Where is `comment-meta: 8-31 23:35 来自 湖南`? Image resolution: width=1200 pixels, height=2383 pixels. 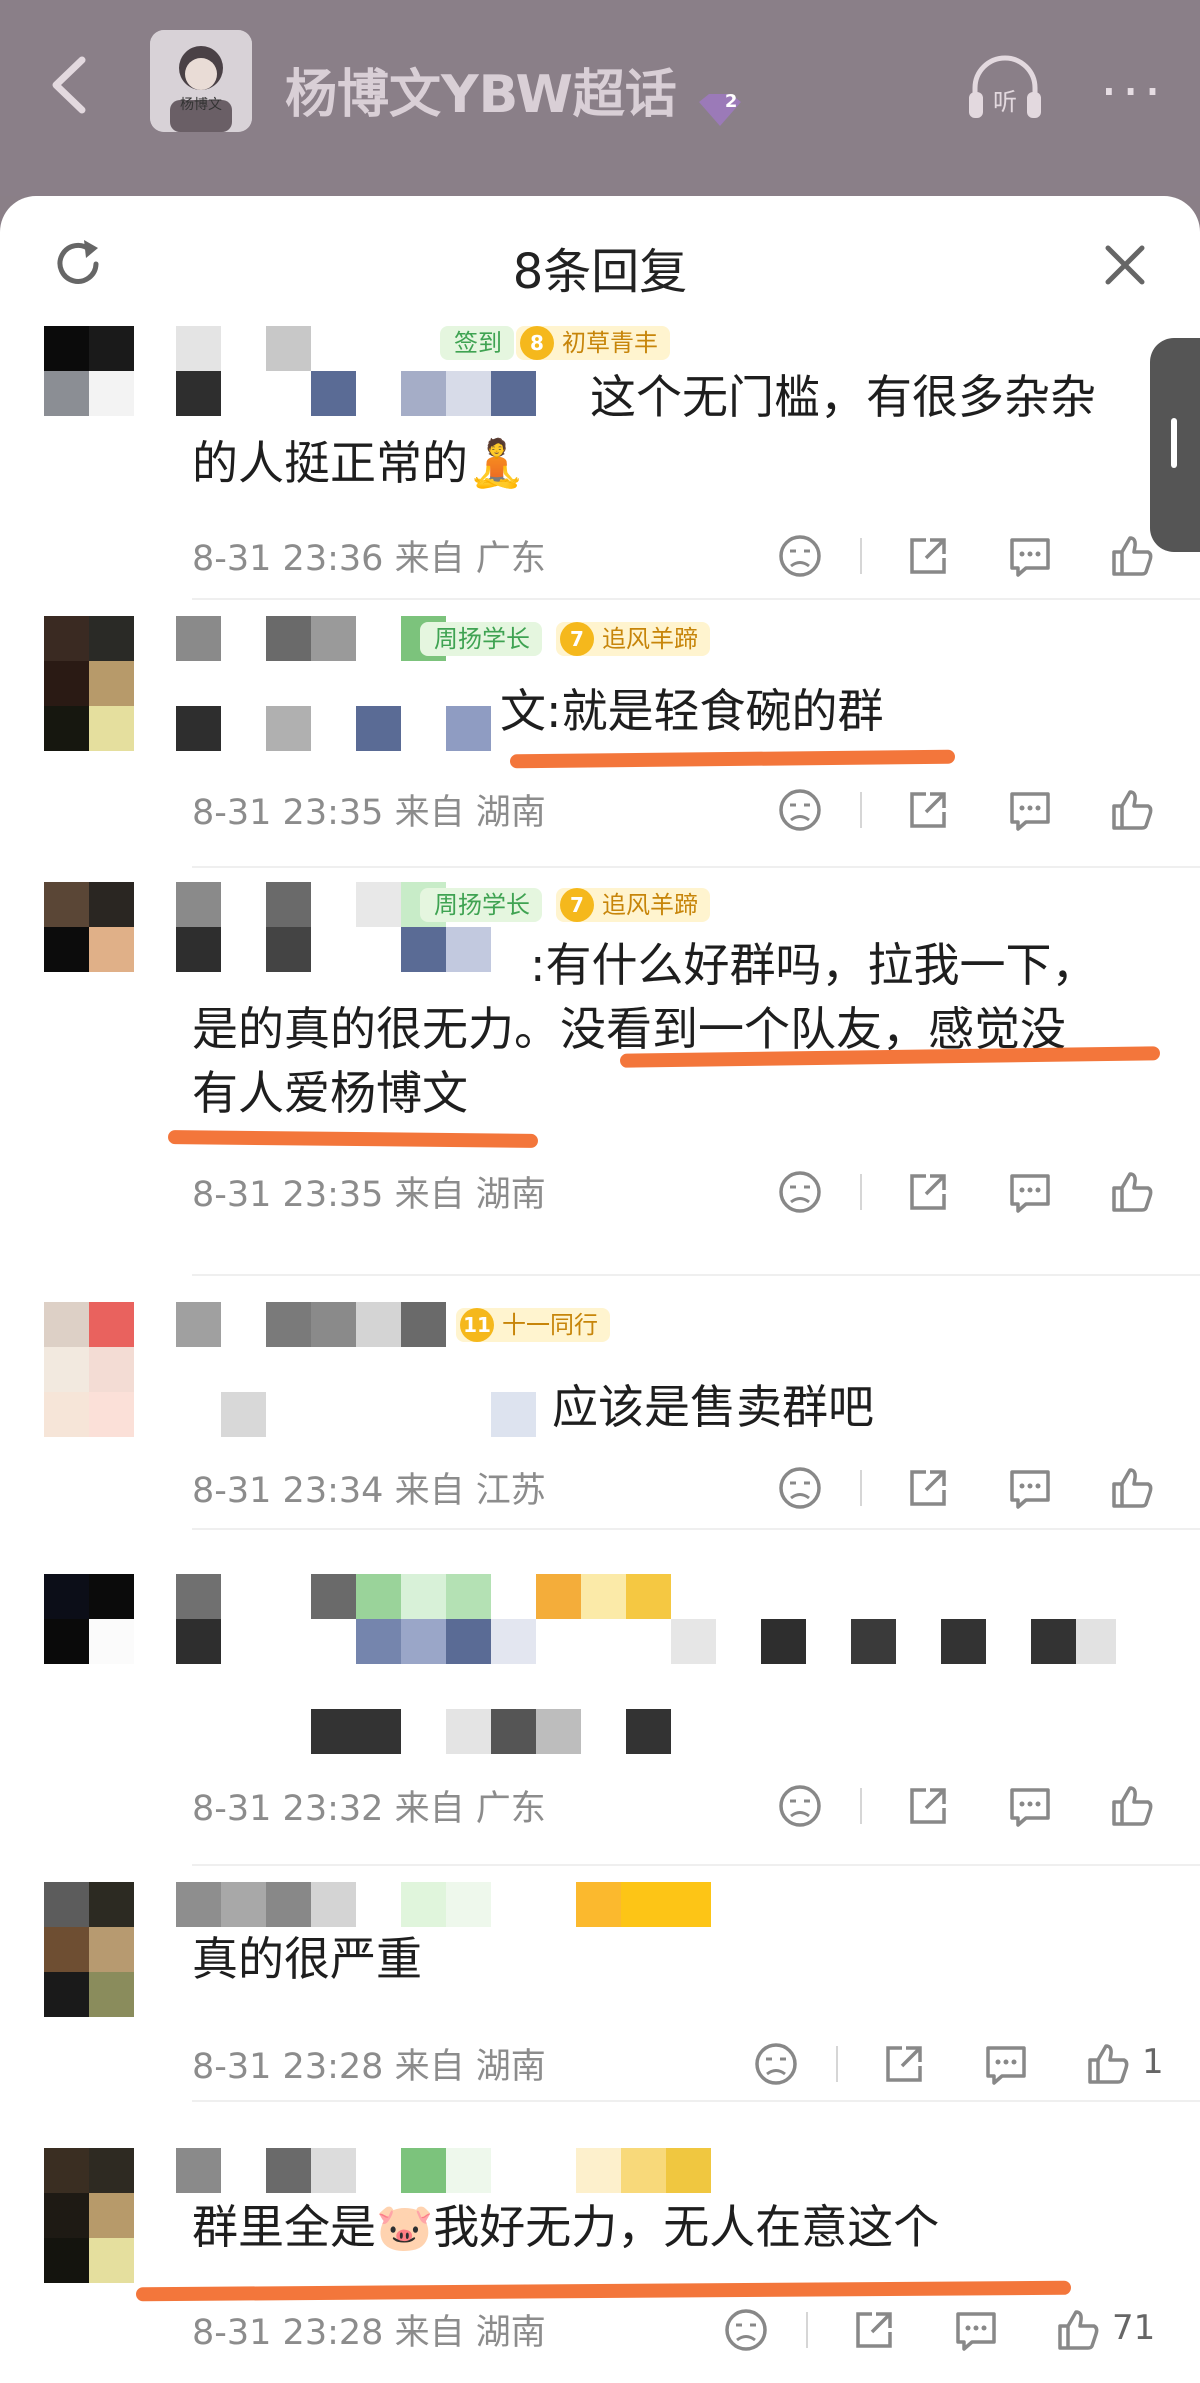
comment-meta: 8-31 23:35 来自 湖南 is located at coordinates (369, 809).